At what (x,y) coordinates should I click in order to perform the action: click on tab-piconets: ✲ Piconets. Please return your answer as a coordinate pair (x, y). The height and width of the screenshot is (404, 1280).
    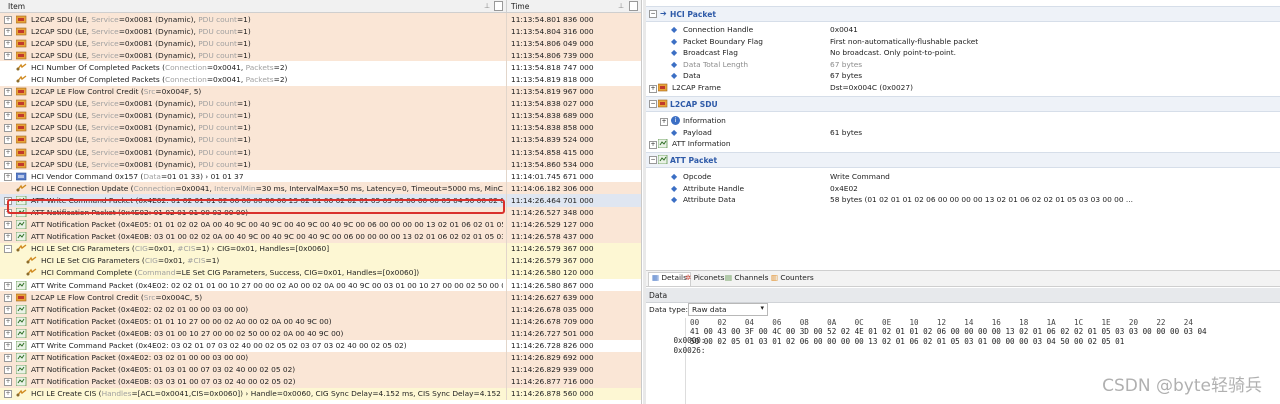
    Looking at the image, I should click on (704, 278).